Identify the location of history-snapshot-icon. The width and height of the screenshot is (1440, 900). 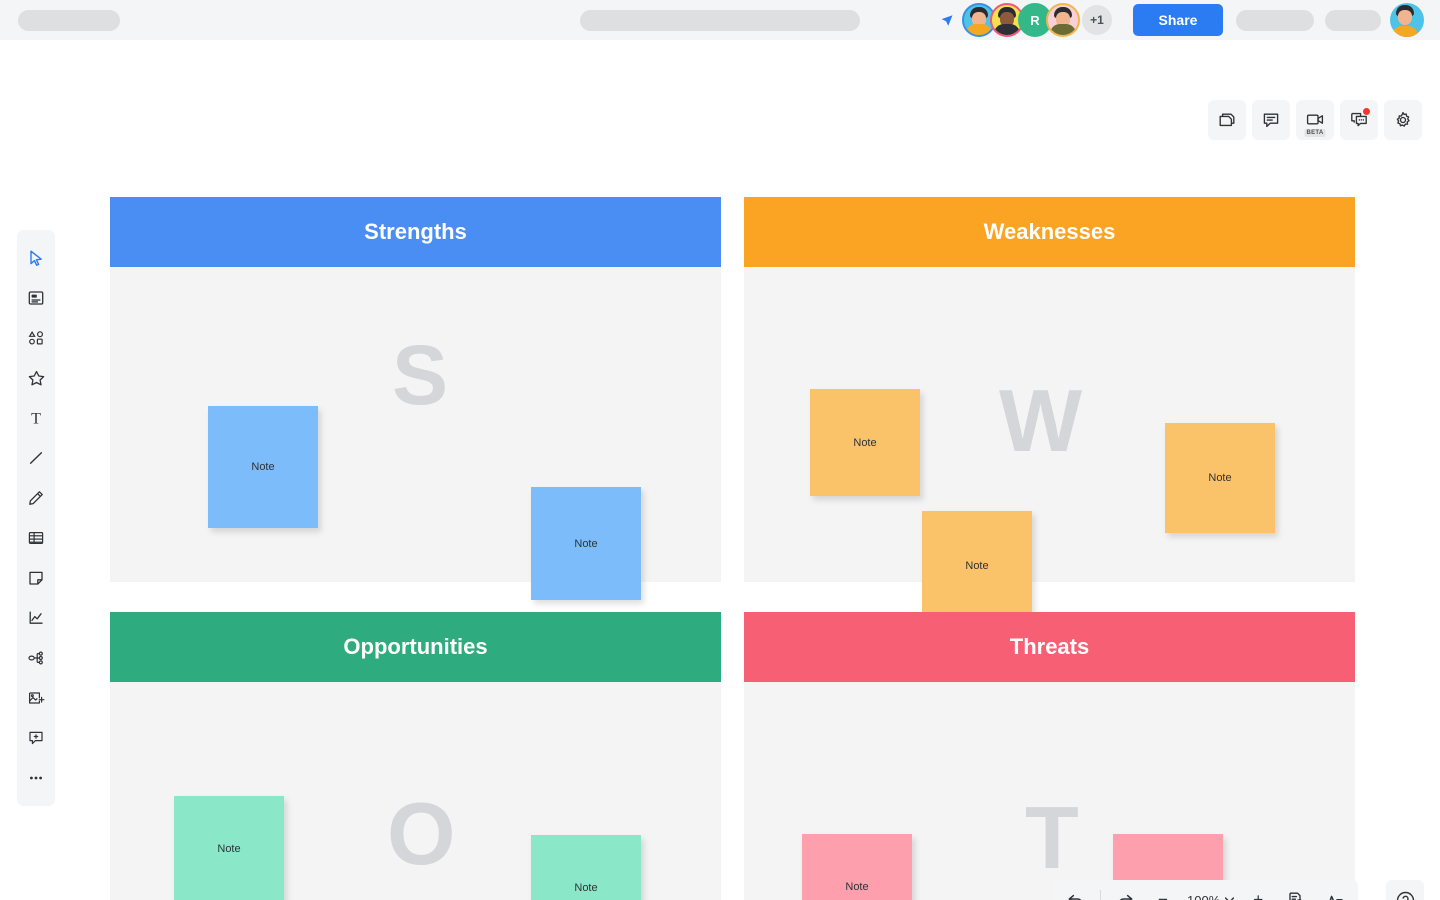
(1296, 890).